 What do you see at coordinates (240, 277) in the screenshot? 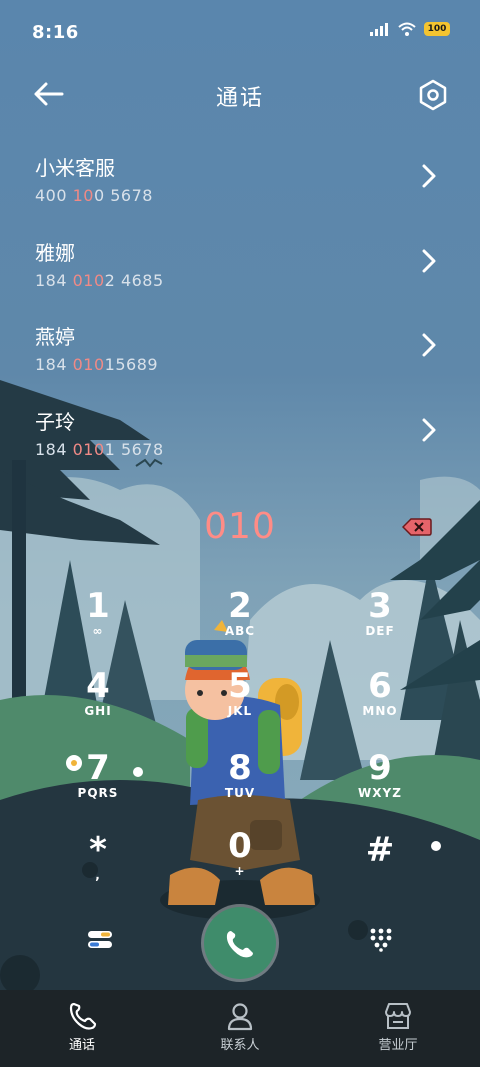
I see `contact-item: 雅娜 184 0102 4685` at bounding box center [240, 277].